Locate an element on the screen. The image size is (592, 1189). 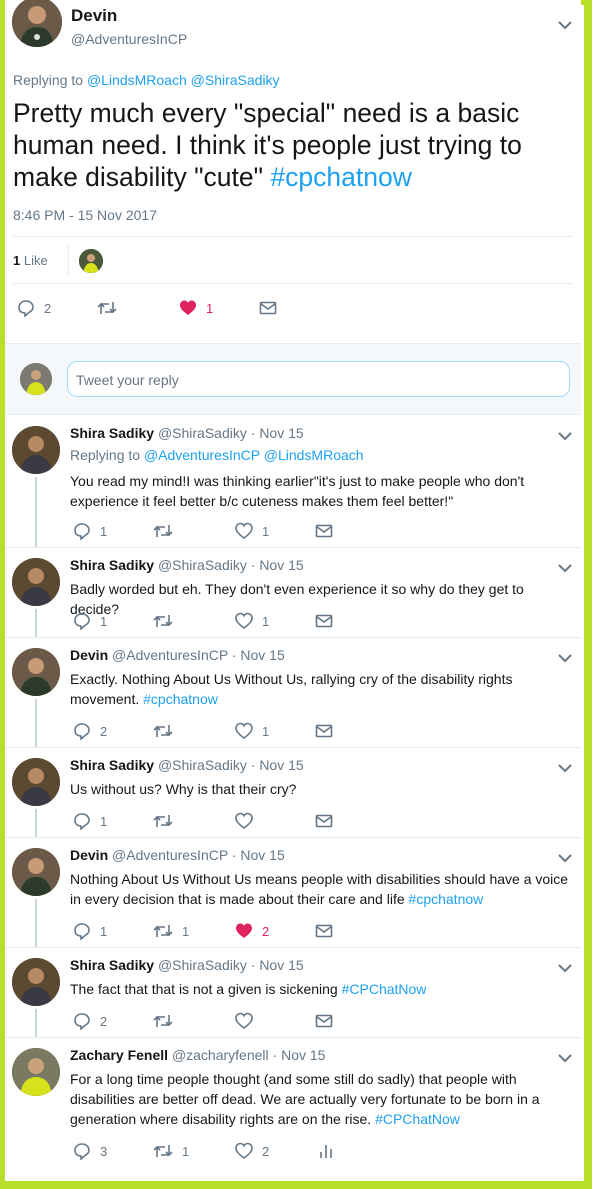
reply-button: 3 is located at coordinates (90, 1151).